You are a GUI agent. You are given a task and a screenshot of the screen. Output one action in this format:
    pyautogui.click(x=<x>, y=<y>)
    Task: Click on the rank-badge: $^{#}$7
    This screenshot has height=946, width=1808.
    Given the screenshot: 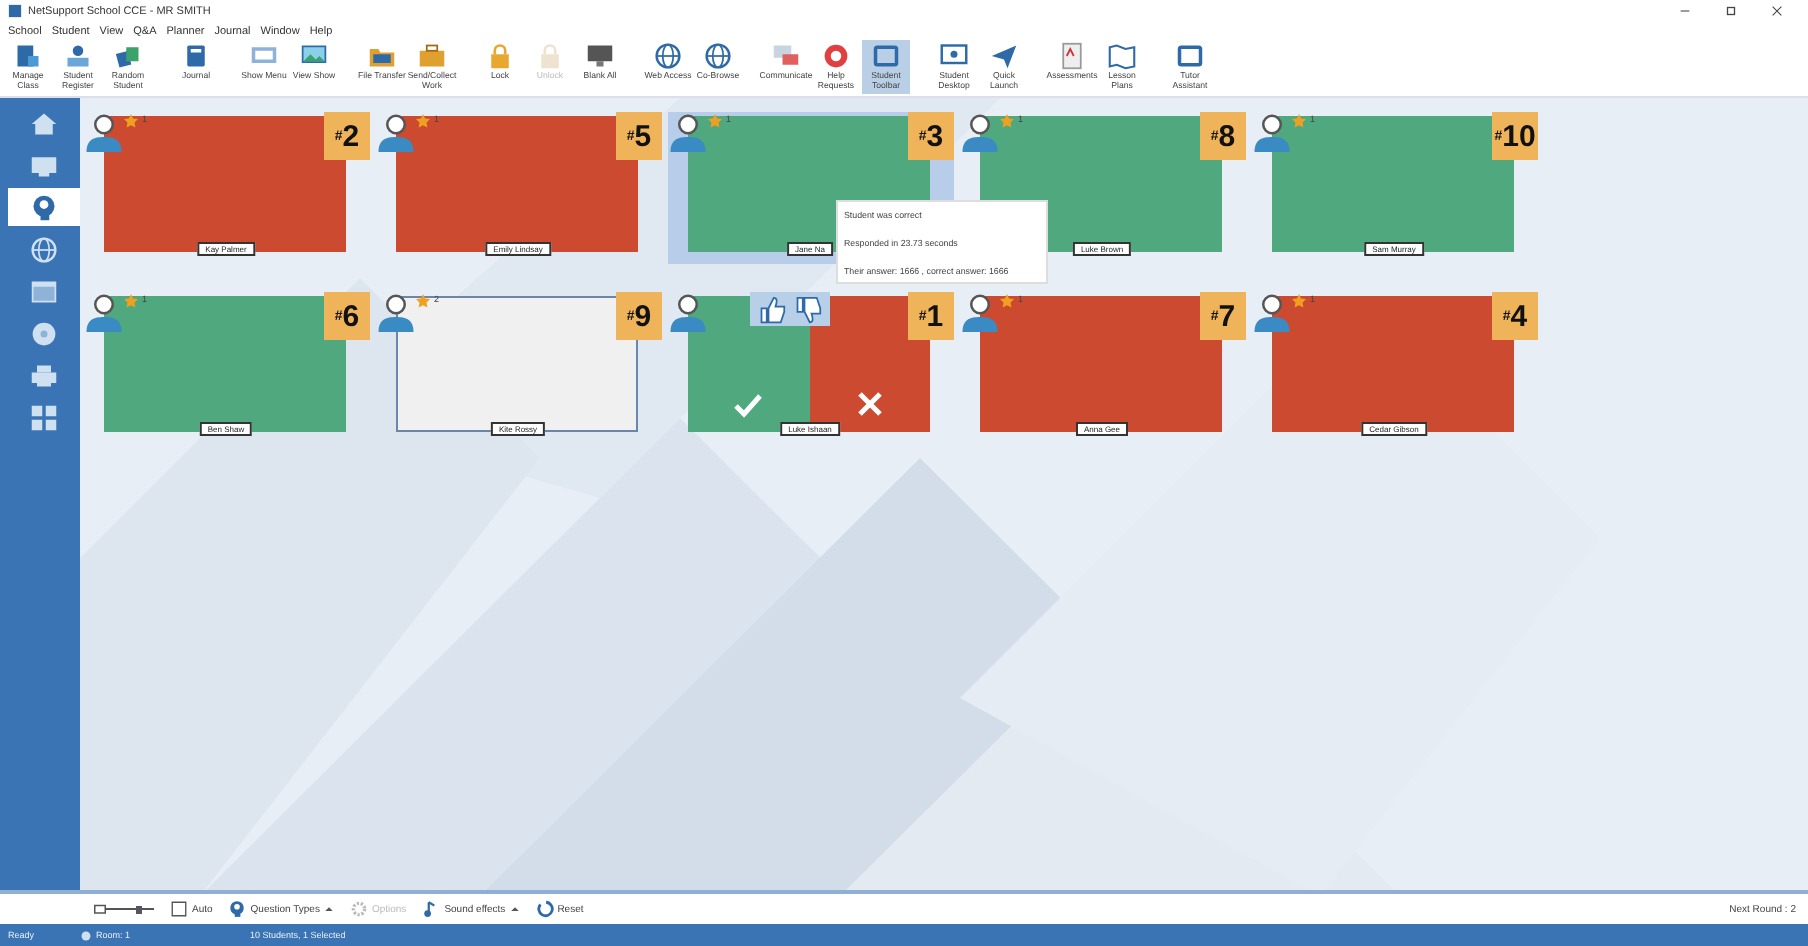 What is the action you would take?
    pyautogui.click(x=1223, y=316)
    